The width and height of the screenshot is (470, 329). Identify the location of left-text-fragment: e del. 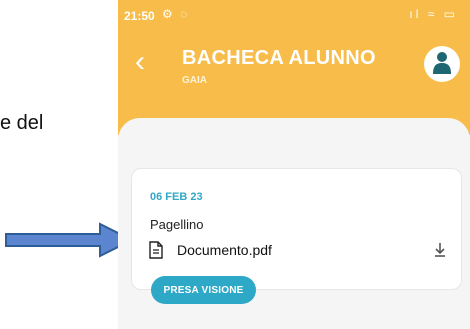
(22, 123).